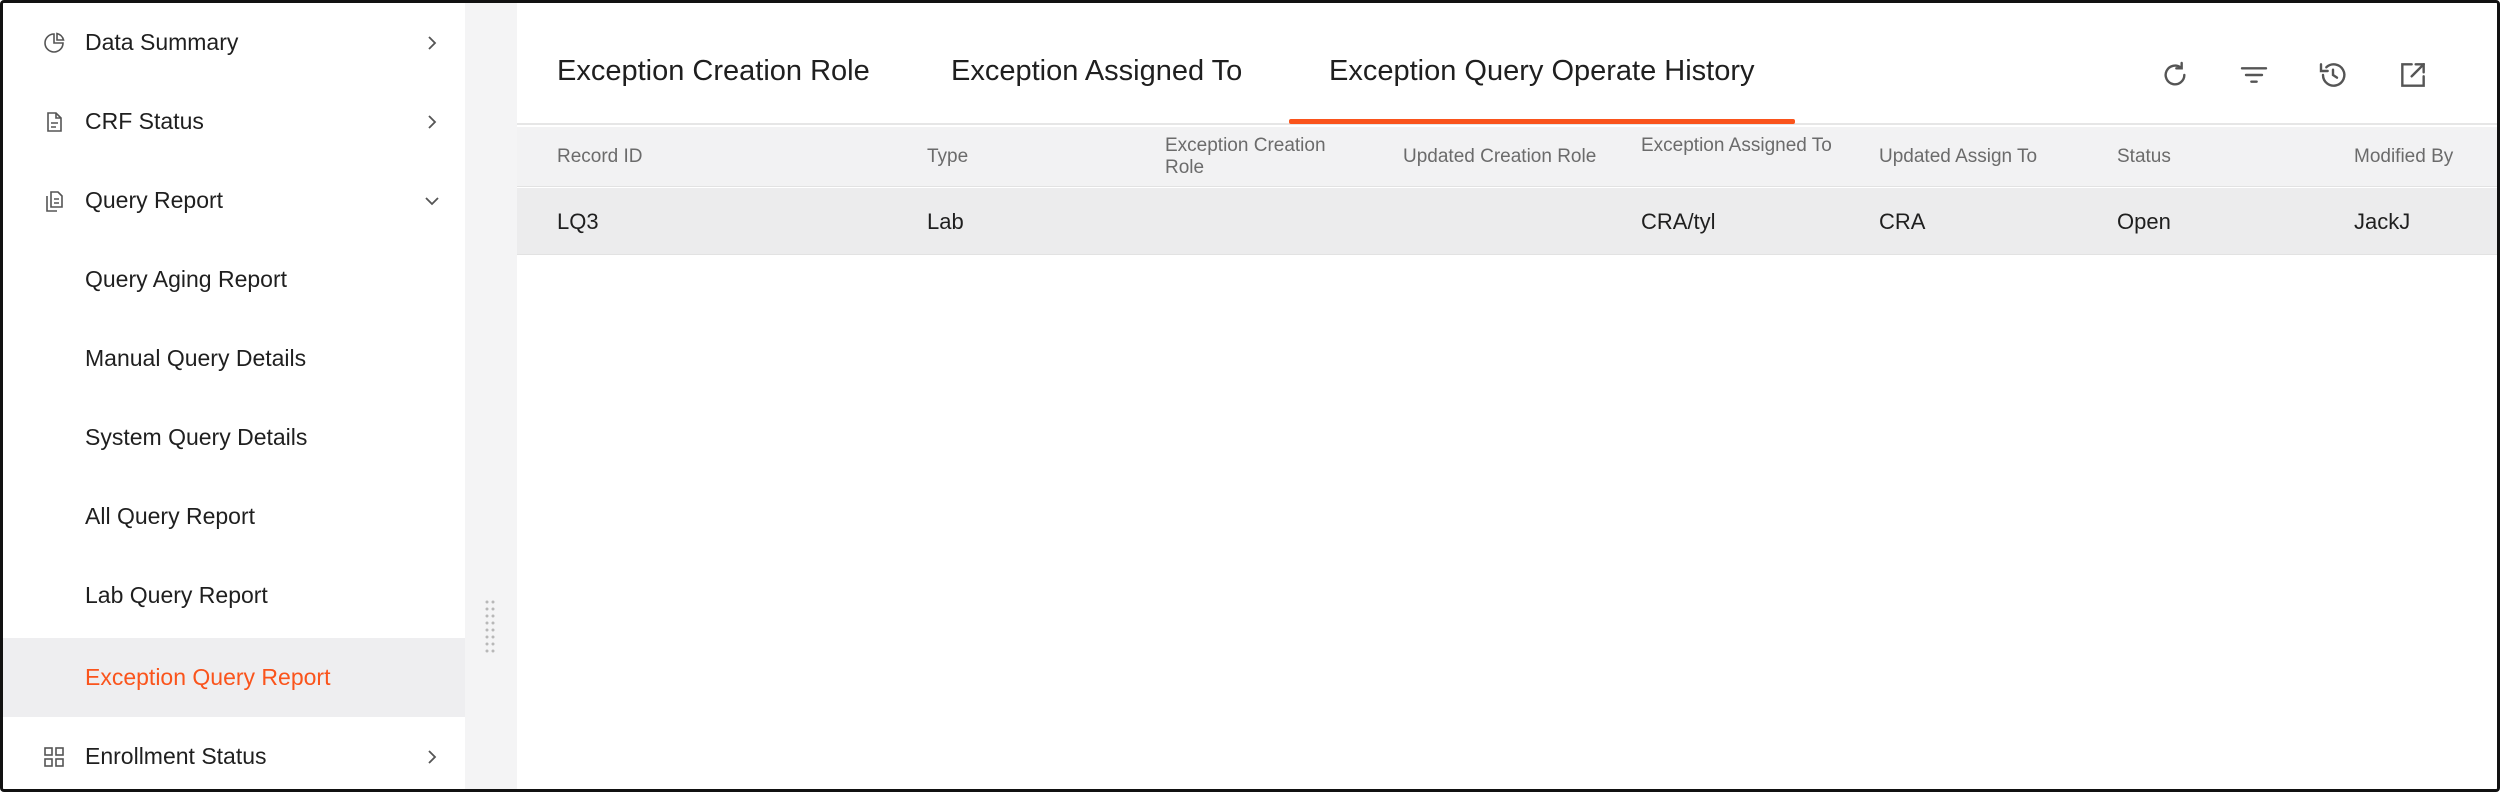  I want to click on history-icon, so click(2333, 75).